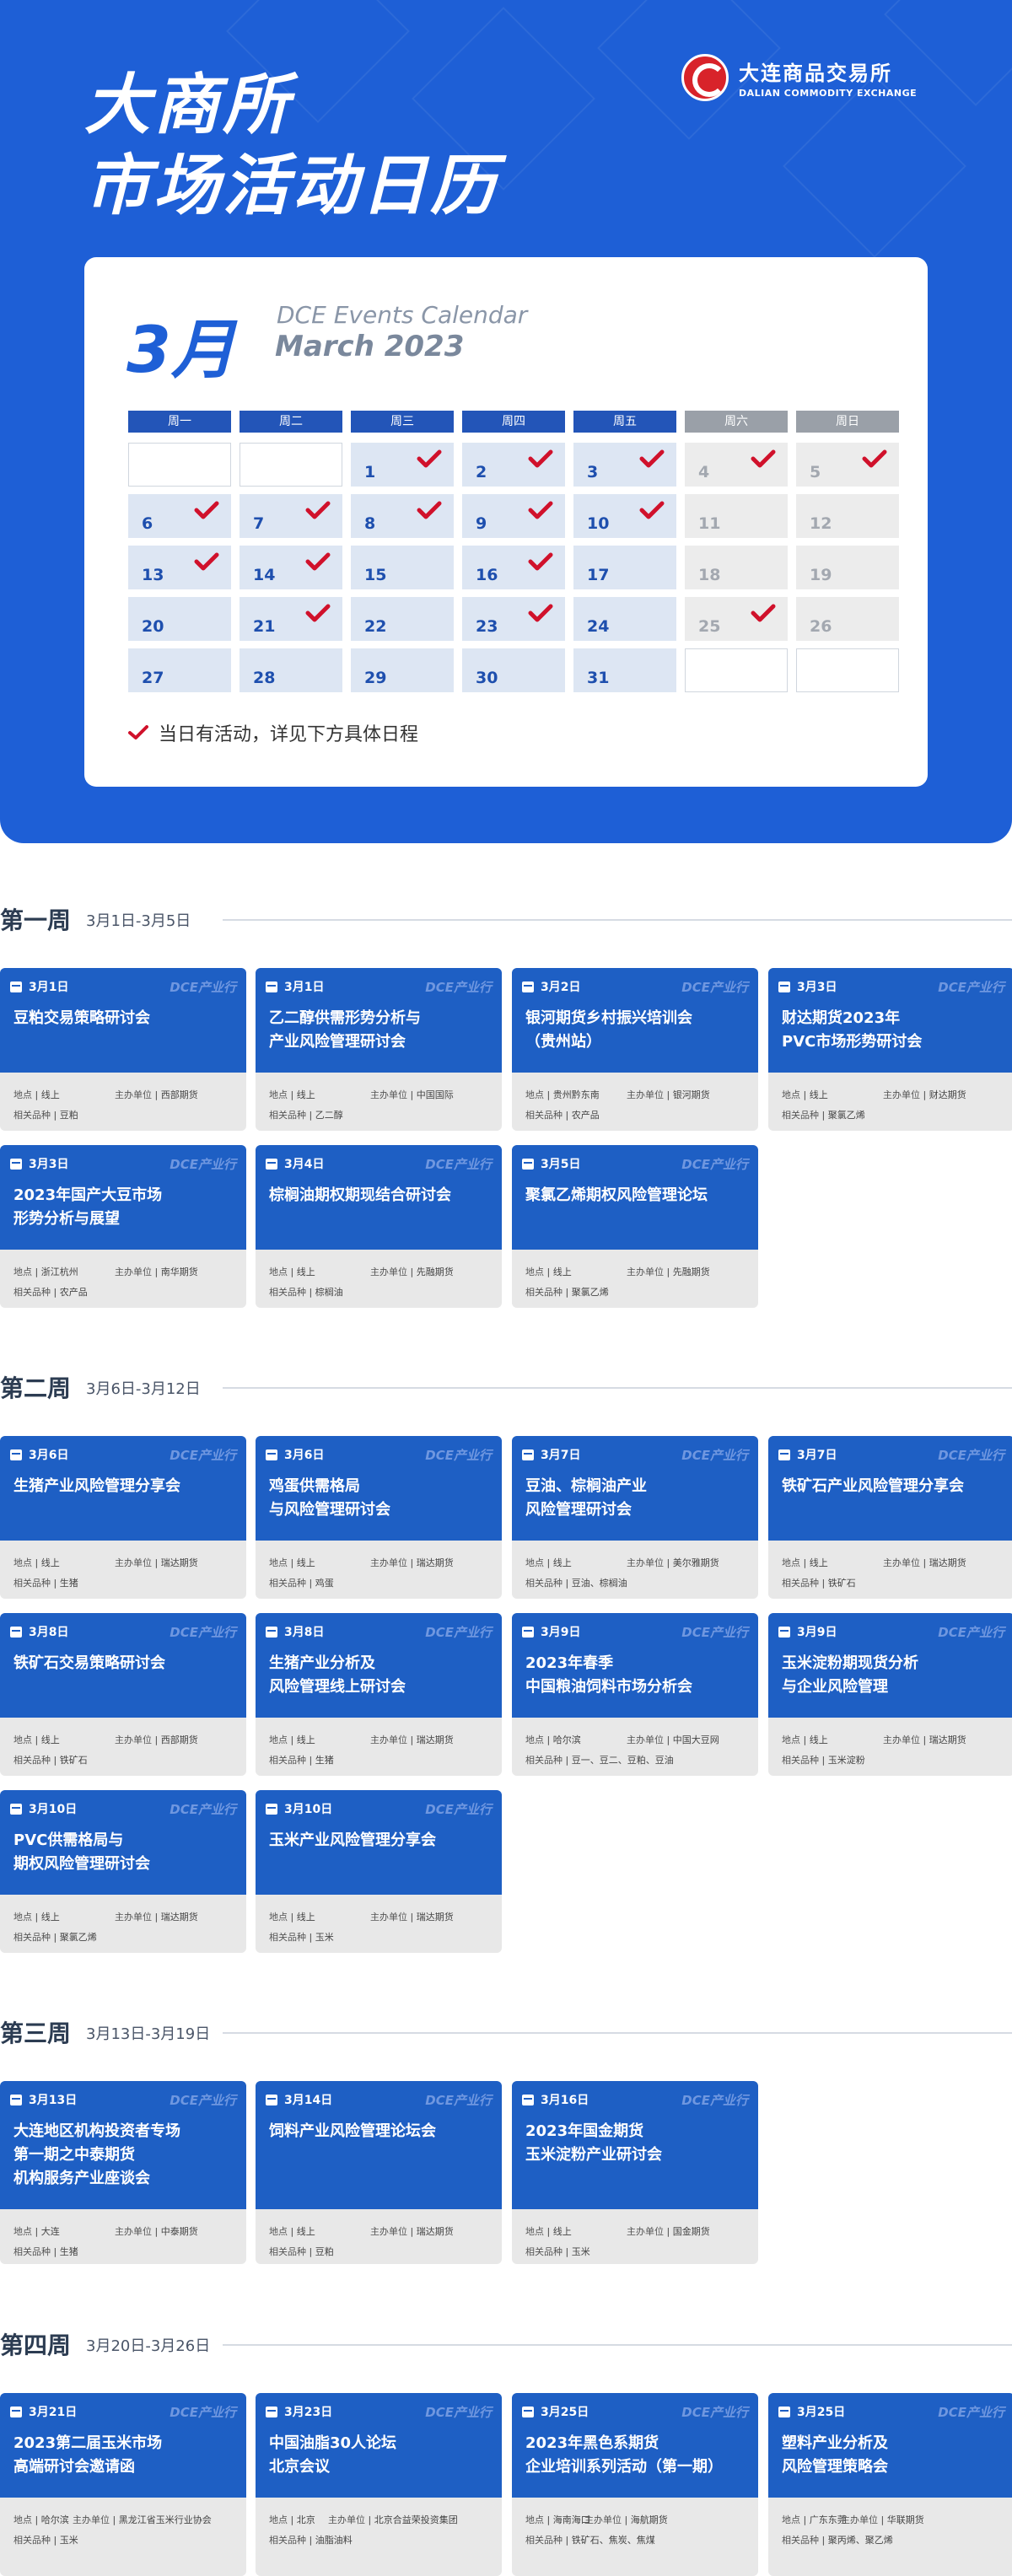 Image resolution: width=1012 pixels, height=2576 pixels. Describe the element at coordinates (54, 2519) in the screenshot. I see `event-location: 哈尔滨` at that location.